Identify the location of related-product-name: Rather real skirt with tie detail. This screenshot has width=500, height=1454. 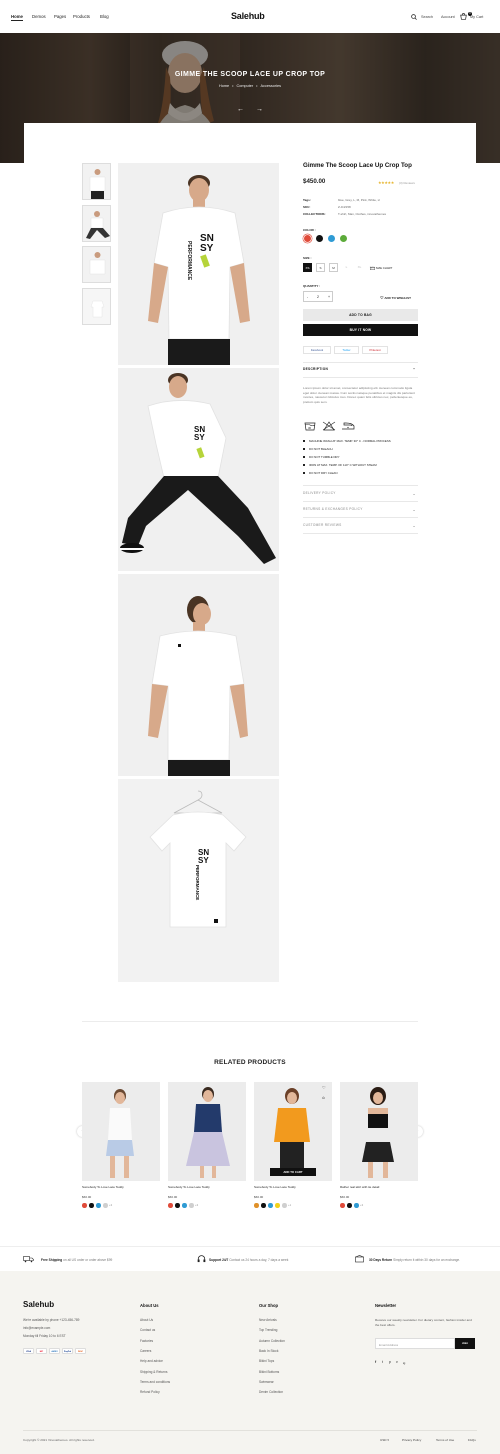
(359, 1187).